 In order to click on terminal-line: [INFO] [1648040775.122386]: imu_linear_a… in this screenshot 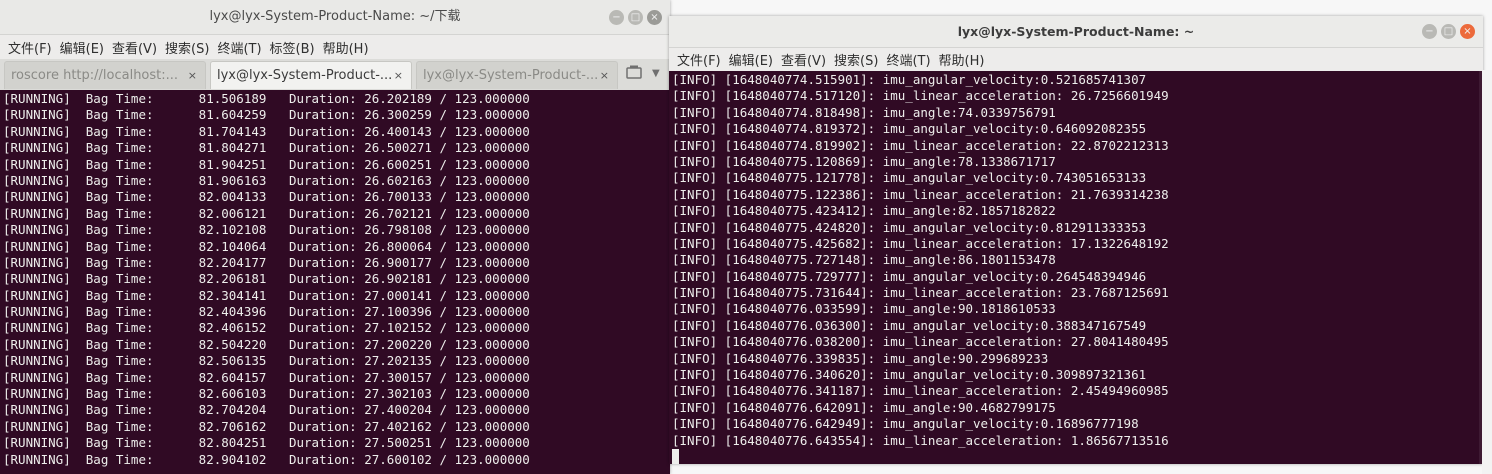, I will do `click(920, 194)`.